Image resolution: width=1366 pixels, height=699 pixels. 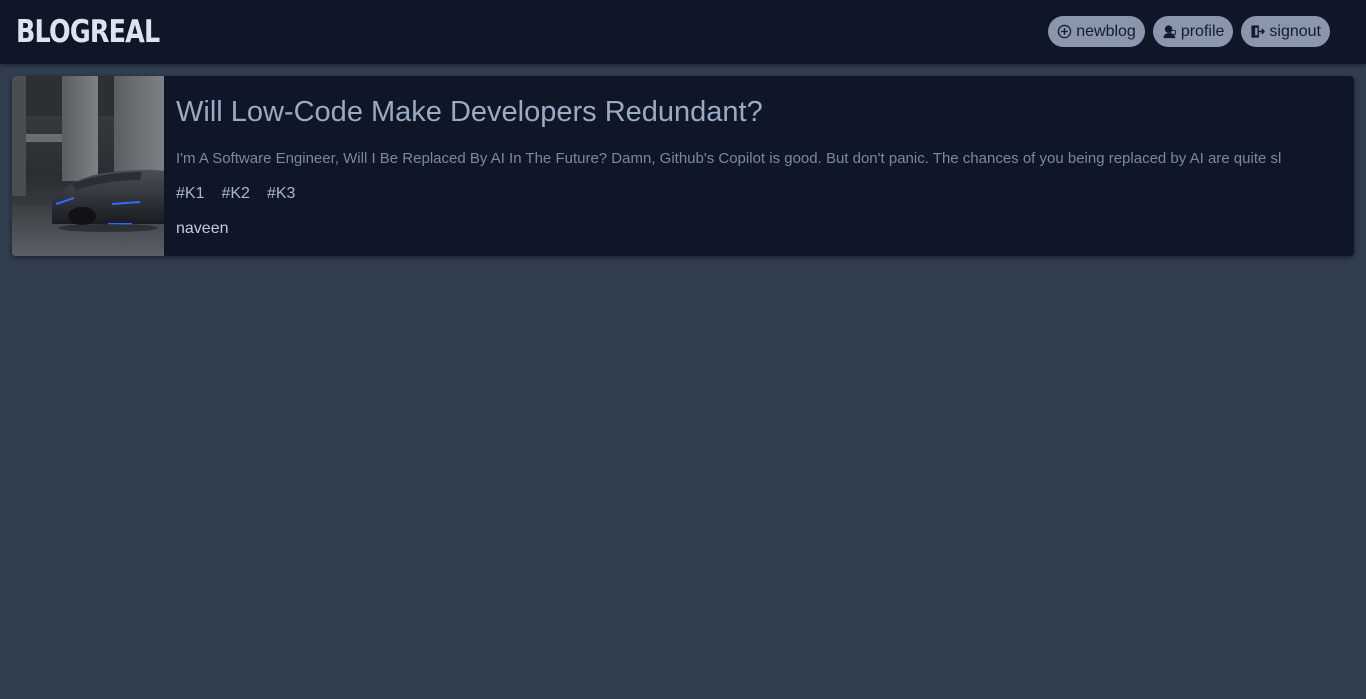 What do you see at coordinates (190, 194) in the screenshot?
I see `tag-k1: #K1` at bounding box center [190, 194].